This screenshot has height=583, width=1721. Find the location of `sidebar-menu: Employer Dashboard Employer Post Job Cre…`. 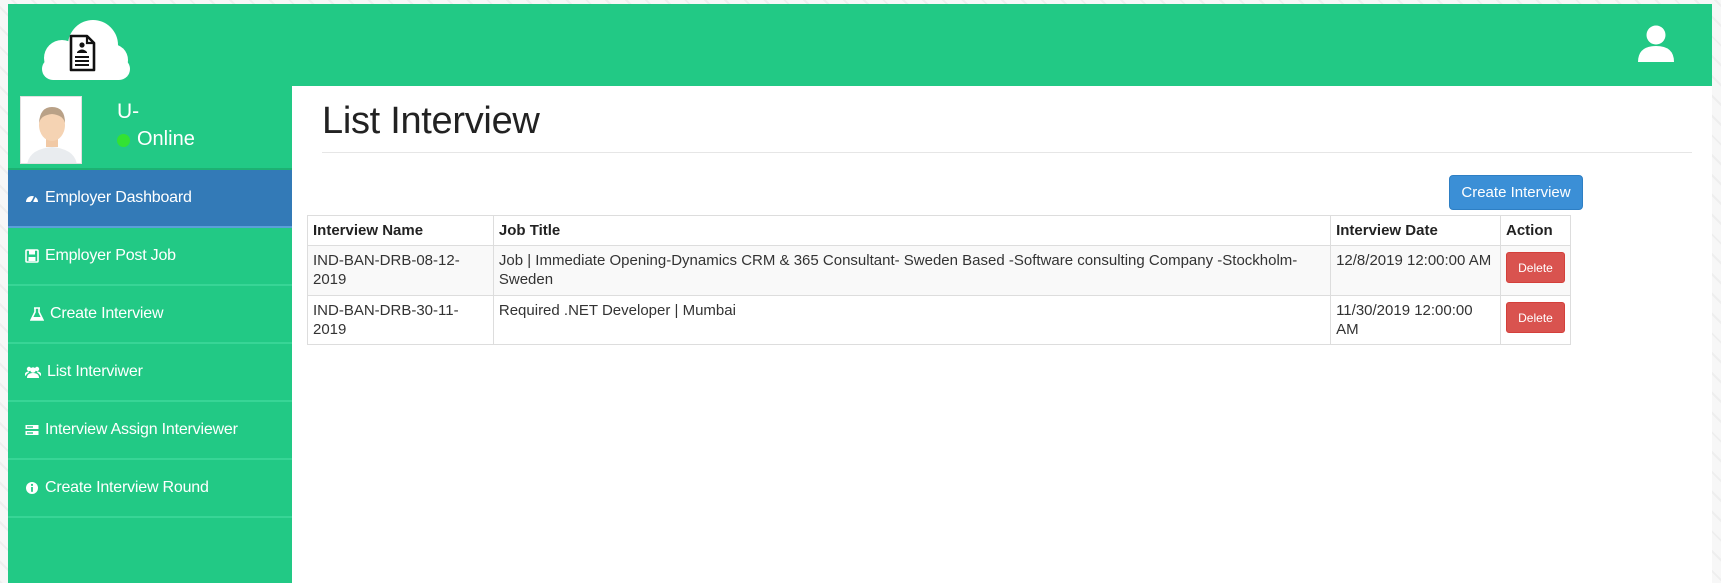

sidebar-menu: Employer Dashboard Employer Post Job Cre… is located at coordinates (150, 344).